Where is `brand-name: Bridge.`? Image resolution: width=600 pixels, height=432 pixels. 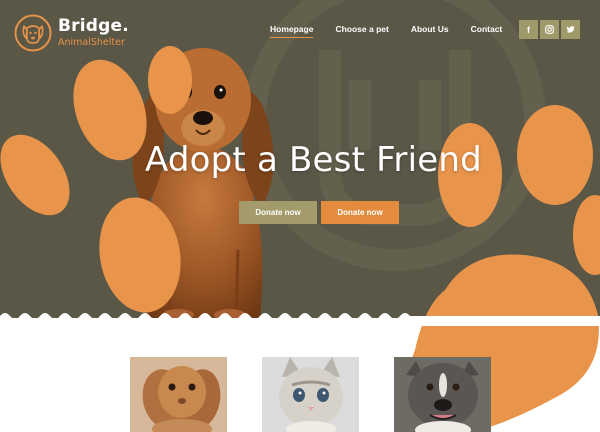 brand-name: Bridge. is located at coordinates (93, 26).